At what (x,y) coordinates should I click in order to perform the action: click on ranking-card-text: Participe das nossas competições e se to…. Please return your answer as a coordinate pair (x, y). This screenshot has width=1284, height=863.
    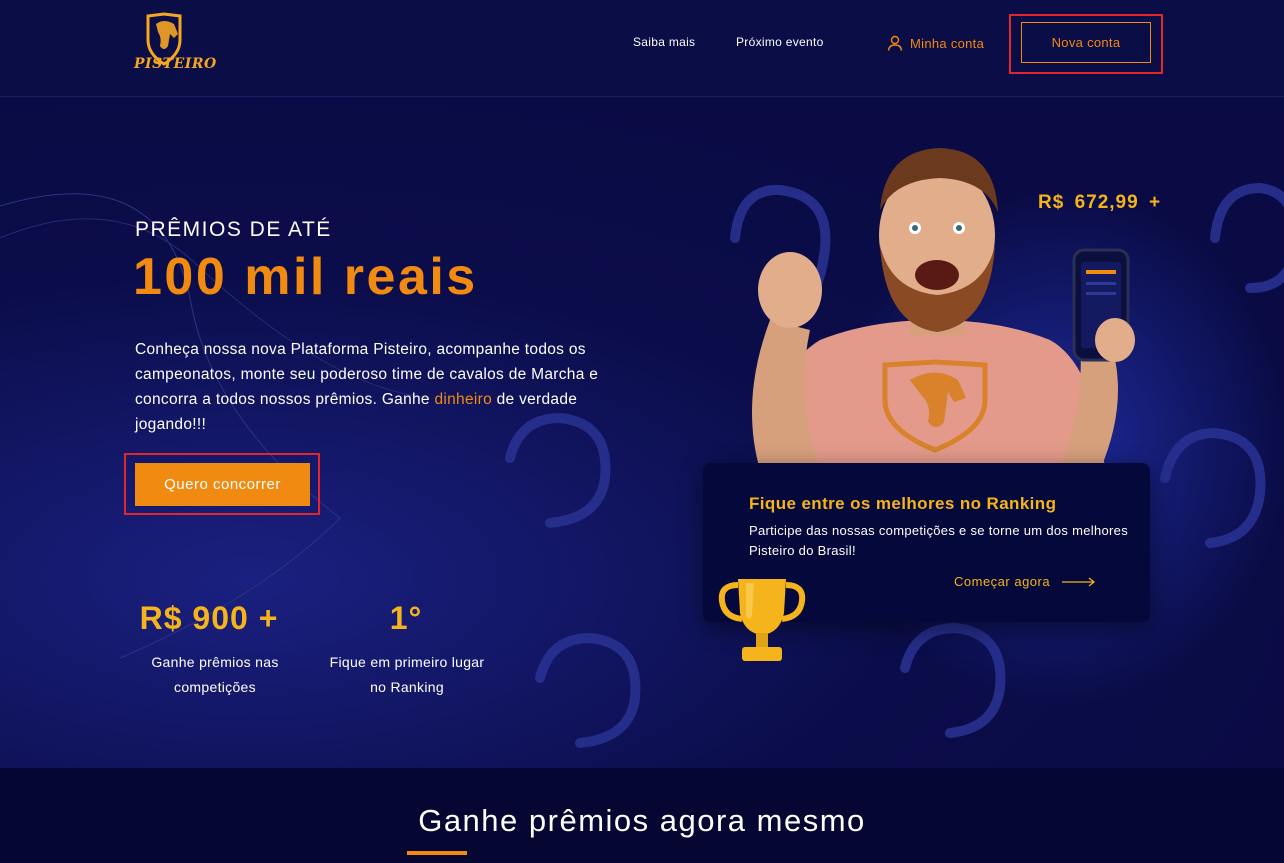
    Looking at the image, I should click on (938, 540).